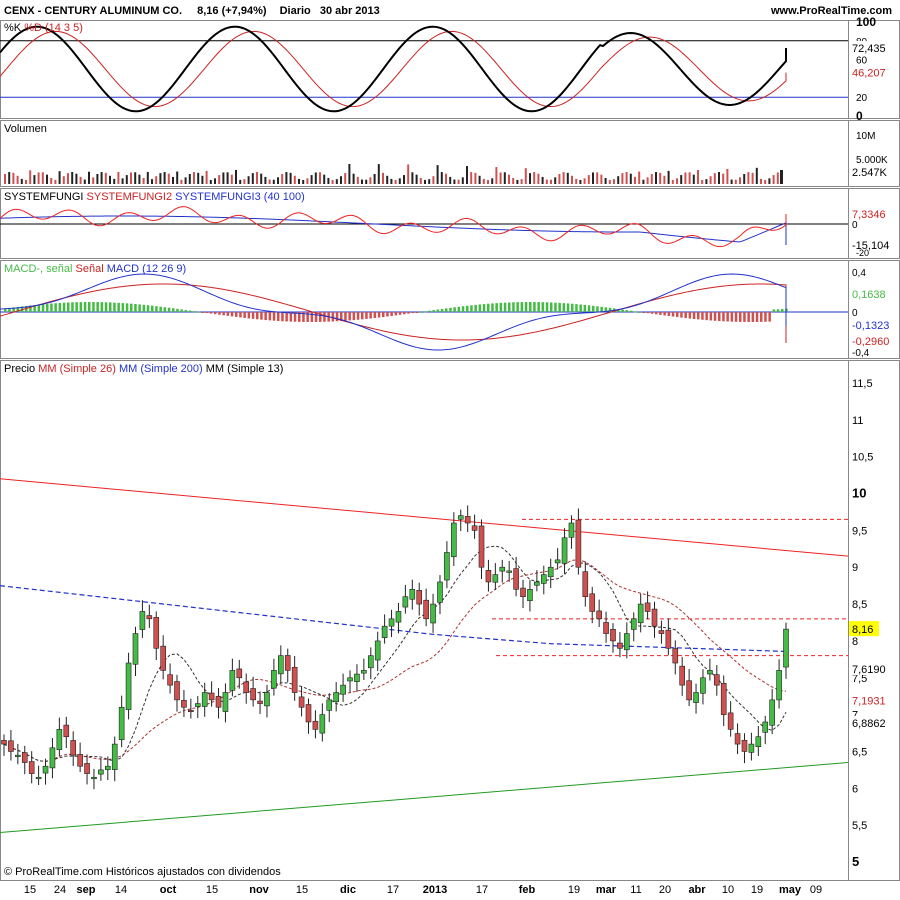  What do you see at coordinates (870, 173) in the screenshot?
I see `volume-value: 2.547K` at bounding box center [870, 173].